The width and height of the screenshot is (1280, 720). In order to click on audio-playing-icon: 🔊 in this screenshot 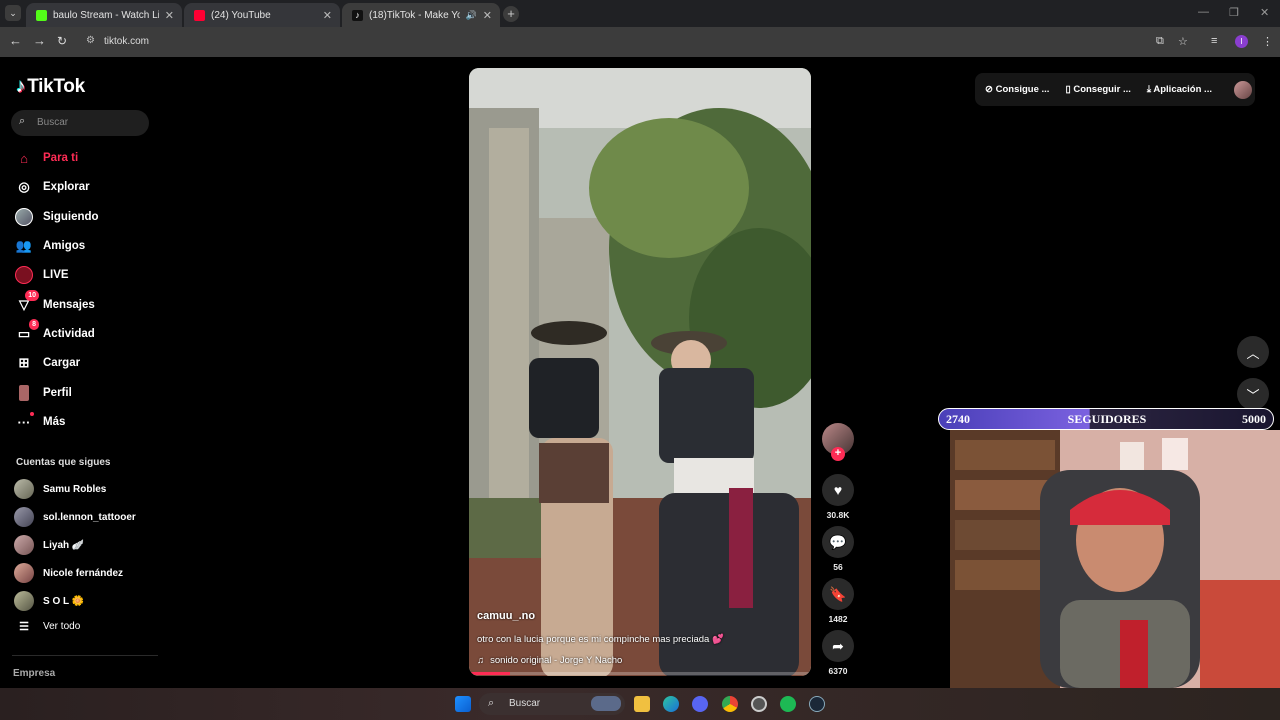, I will do `click(471, 15)`.